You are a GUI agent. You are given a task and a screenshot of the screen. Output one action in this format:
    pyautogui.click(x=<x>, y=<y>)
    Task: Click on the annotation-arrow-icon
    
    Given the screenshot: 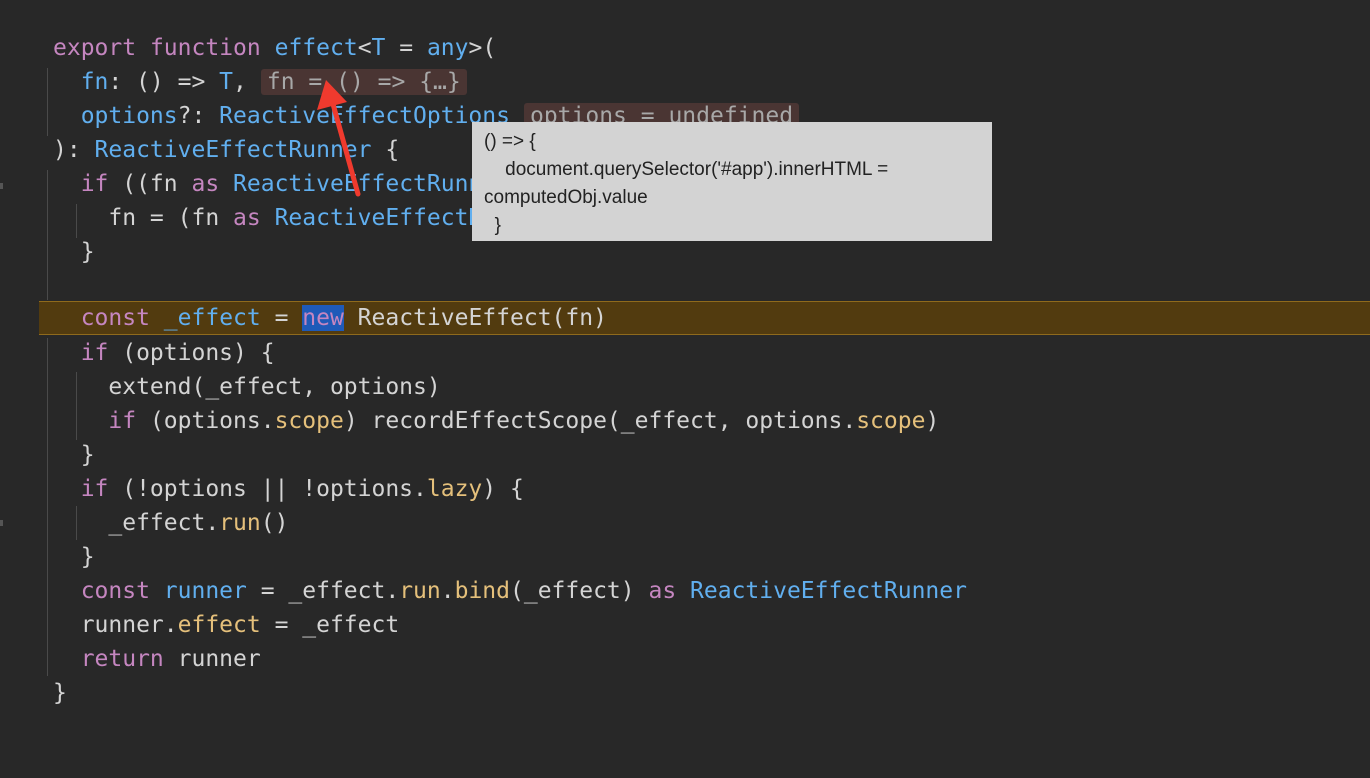 What is the action you would take?
    pyautogui.click(x=339, y=138)
    